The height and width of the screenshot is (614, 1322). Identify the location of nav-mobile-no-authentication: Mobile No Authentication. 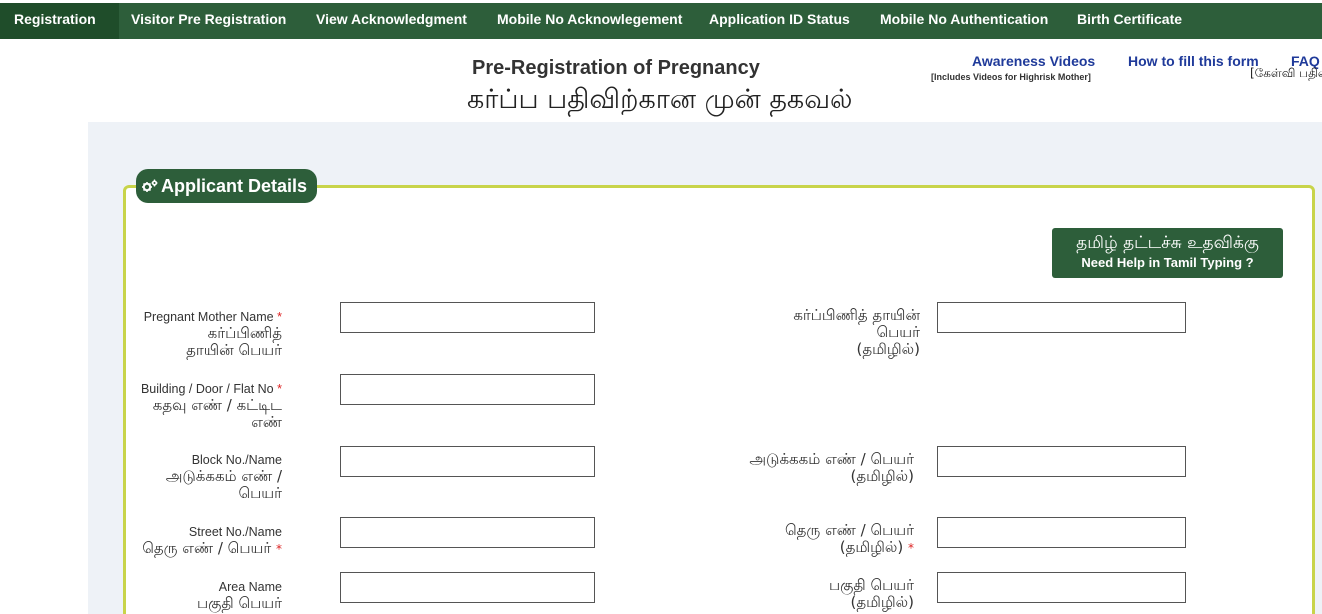
(964, 21).